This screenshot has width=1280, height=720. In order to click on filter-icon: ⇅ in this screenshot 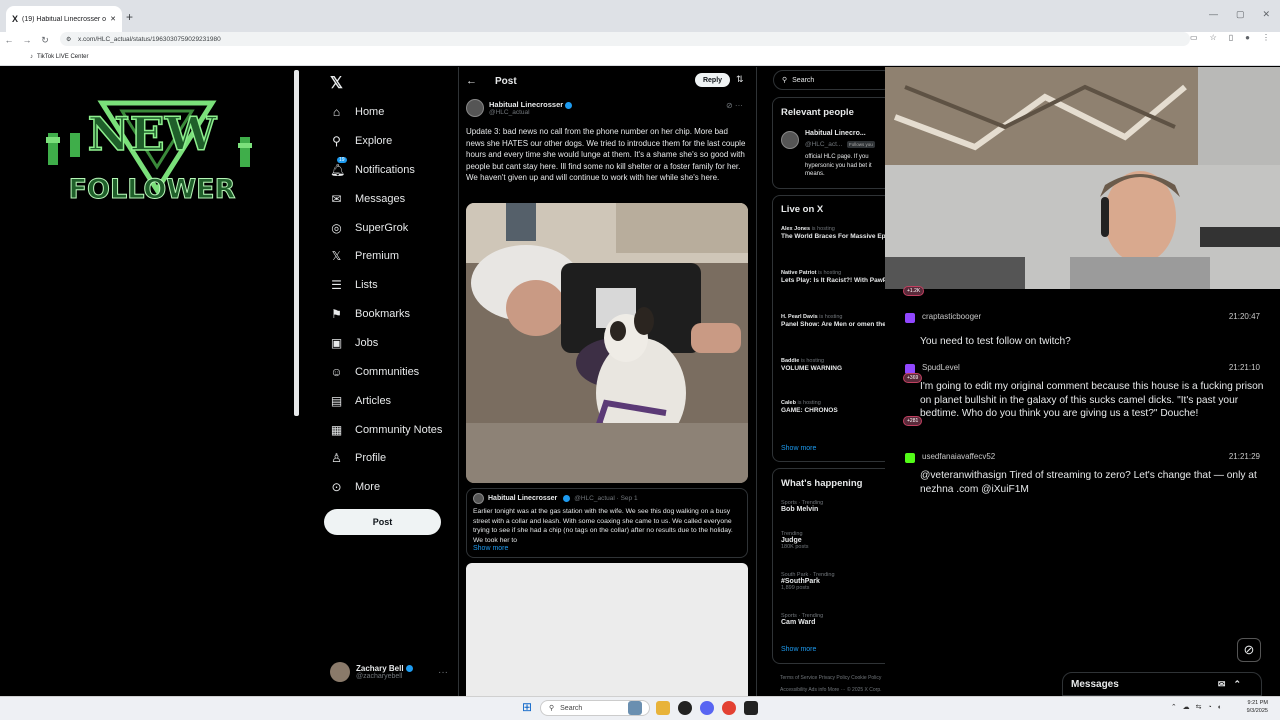, I will do `click(740, 79)`.